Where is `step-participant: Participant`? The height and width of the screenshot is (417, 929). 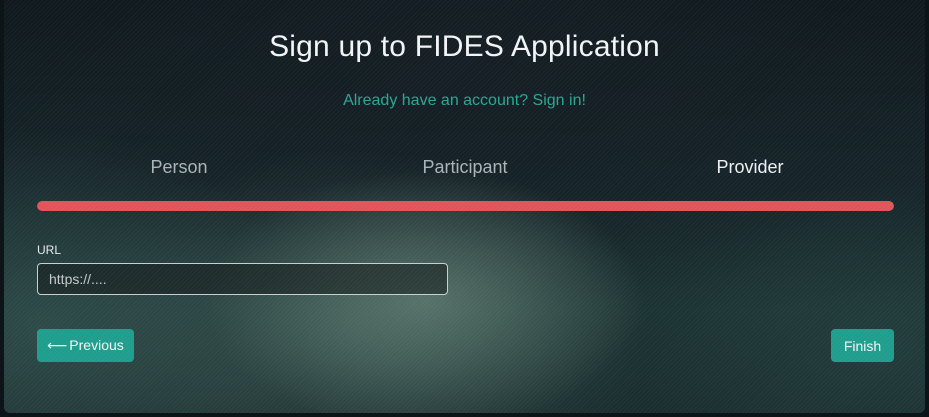 step-participant: Participant is located at coordinates (465, 167).